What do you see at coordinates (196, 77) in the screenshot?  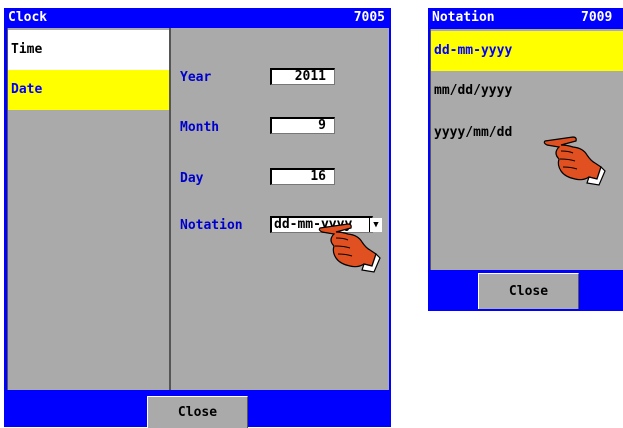 I see `year-label: Year` at bounding box center [196, 77].